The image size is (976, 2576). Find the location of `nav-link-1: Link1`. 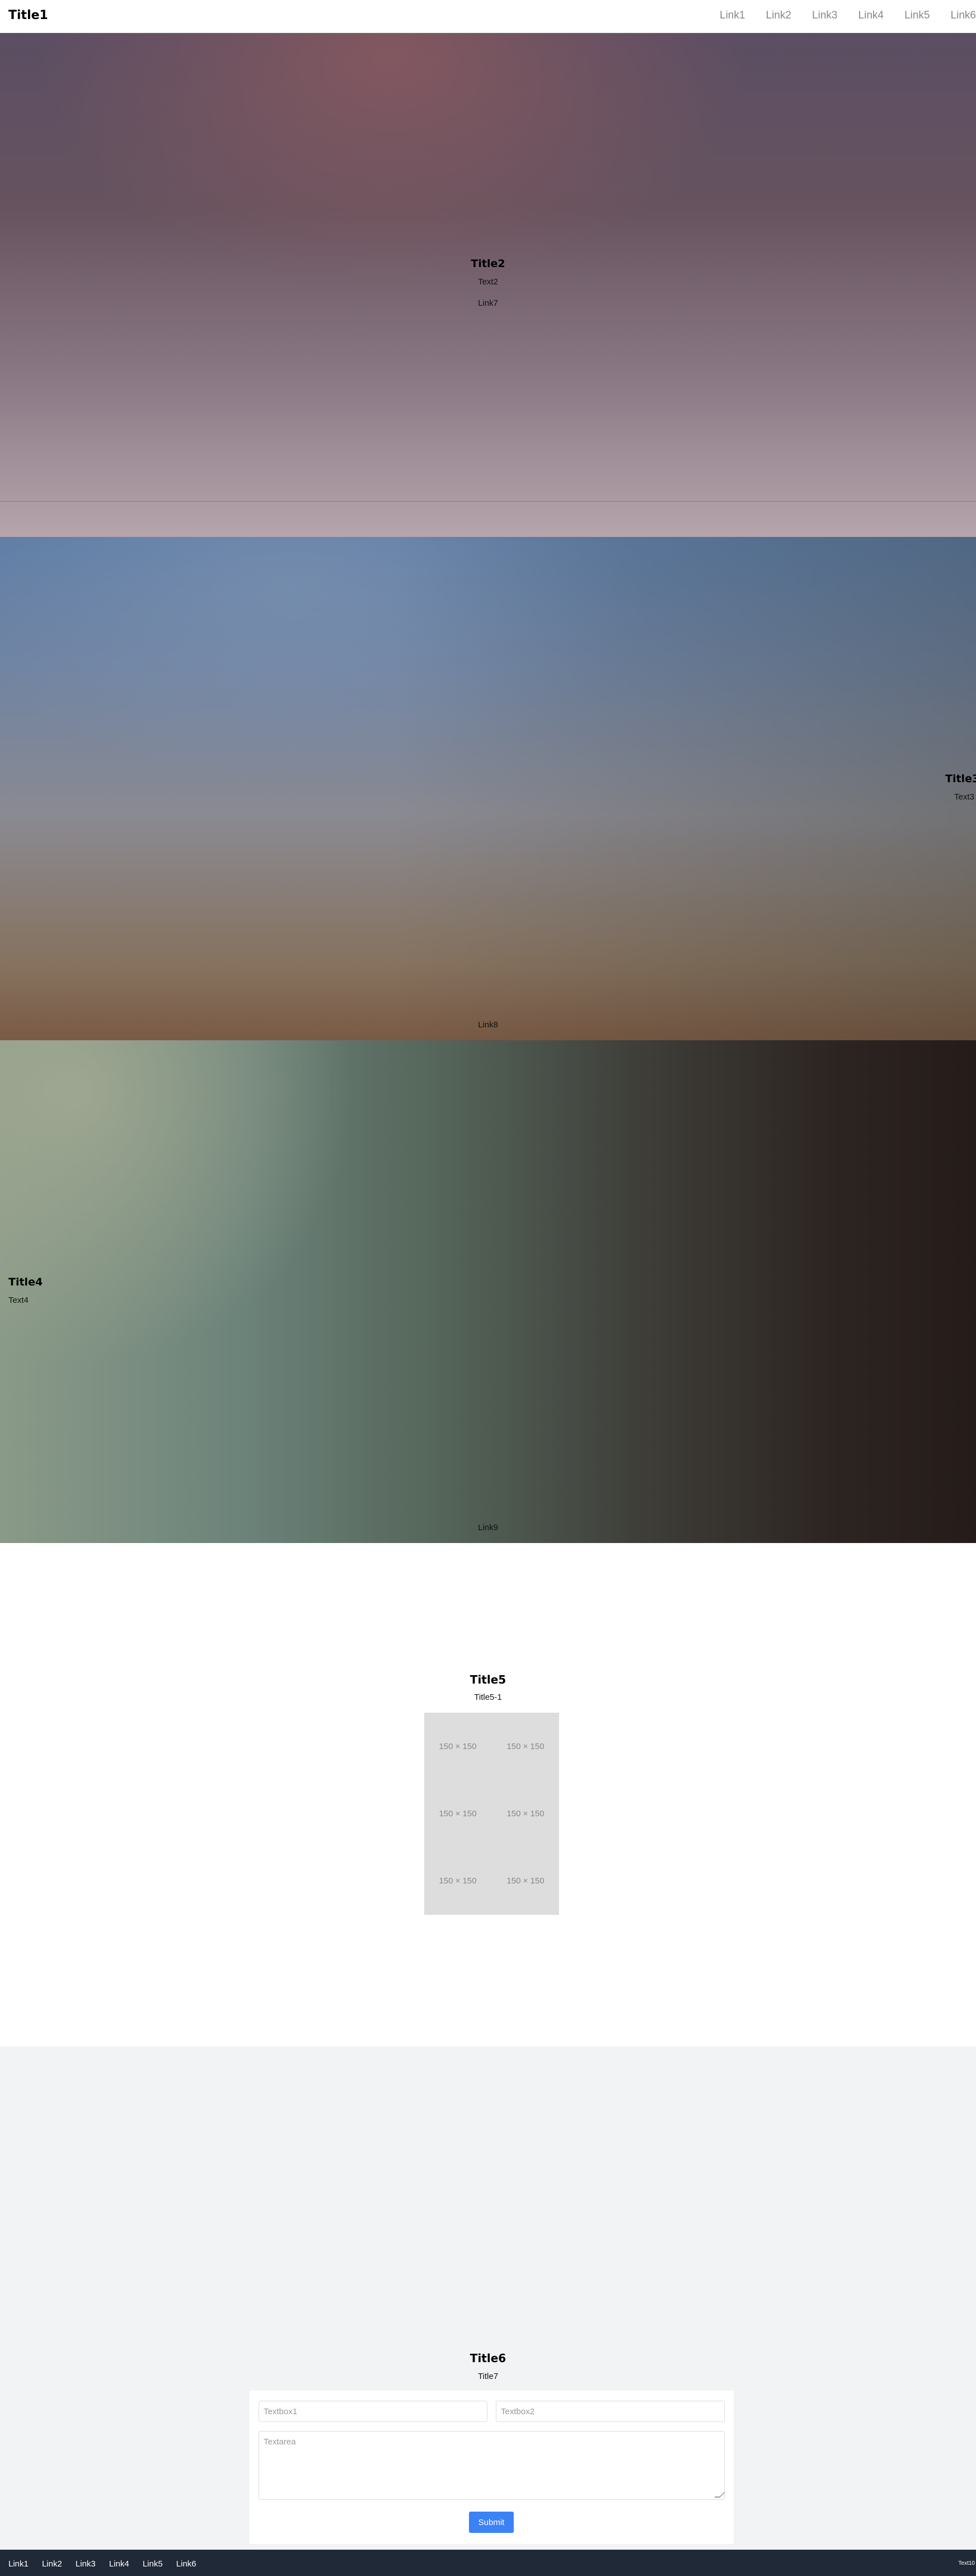

nav-link-1: Link1 is located at coordinates (732, 16).